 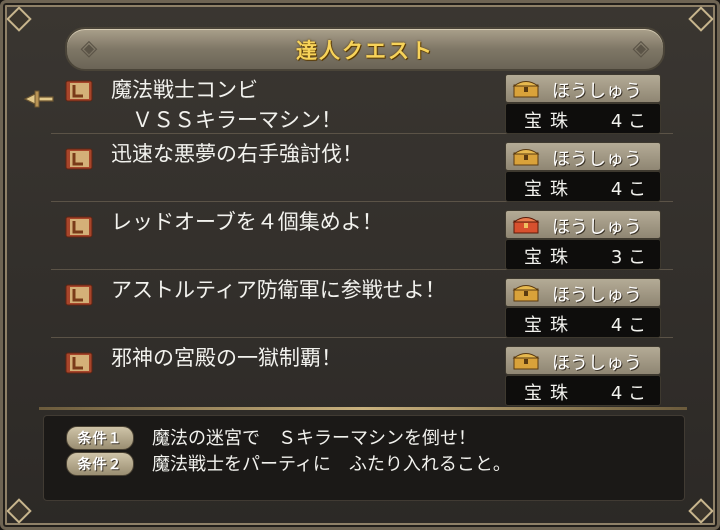 What do you see at coordinates (362, 304) in the screenshot?
I see `quest-row: アストルティア防衛軍に参戦せよ！ ほうしゅう 宝珠 4 こ` at bounding box center [362, 304].